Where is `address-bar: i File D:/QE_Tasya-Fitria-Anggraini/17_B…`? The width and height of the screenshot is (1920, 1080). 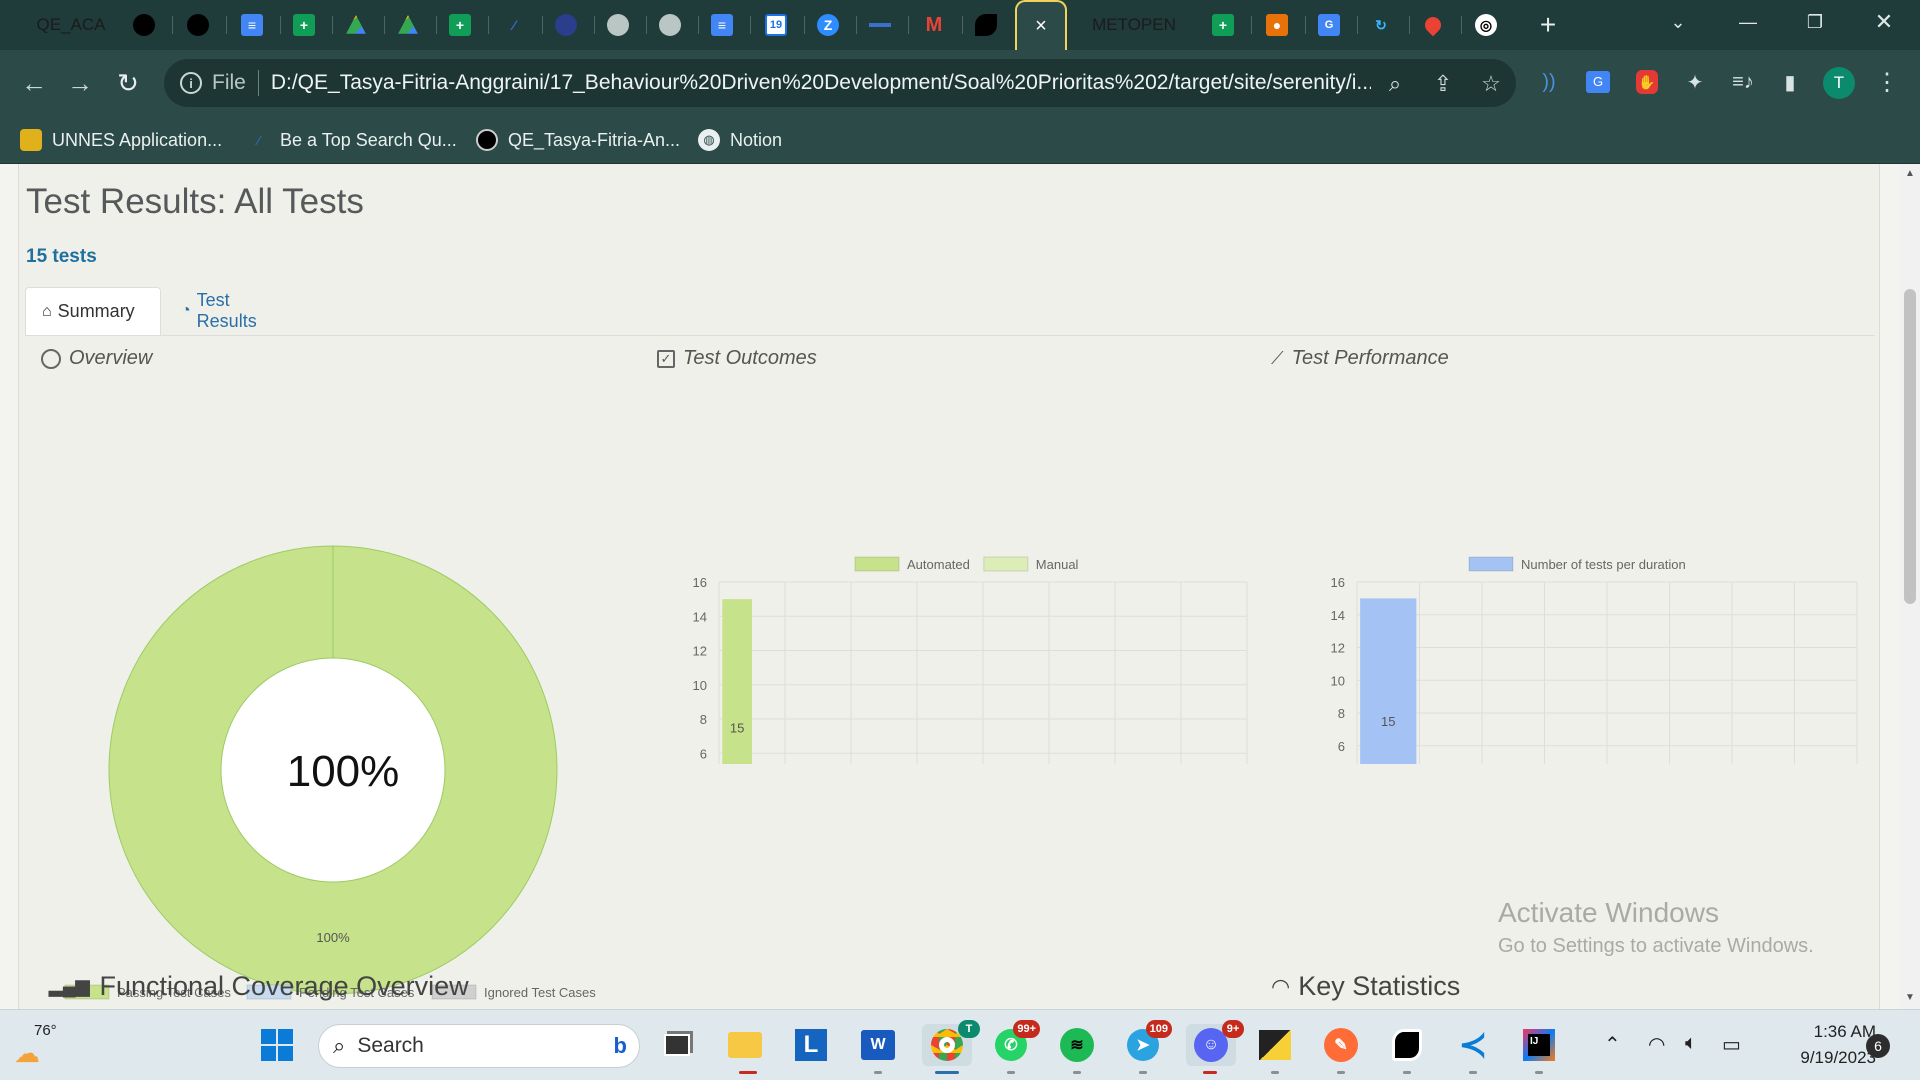
address-bar: i File D:/QE_Tasya-Fitria-Anggraini/17_B… is located at coordinates (840, 83).